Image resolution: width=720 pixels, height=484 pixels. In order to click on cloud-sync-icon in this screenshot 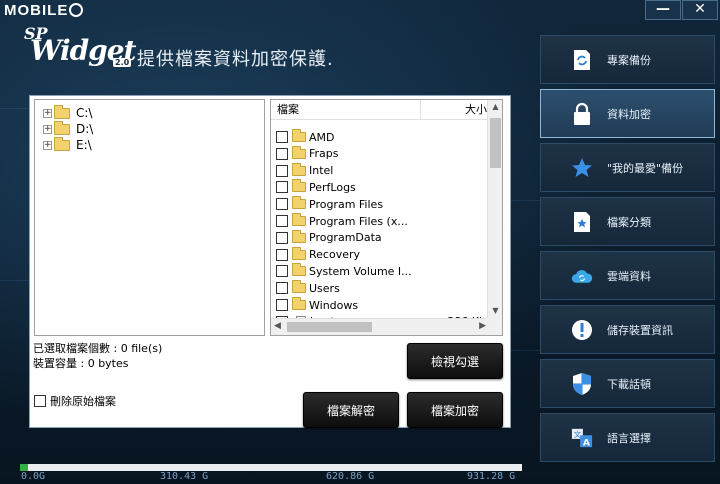, I will do `click(582, 276)`.